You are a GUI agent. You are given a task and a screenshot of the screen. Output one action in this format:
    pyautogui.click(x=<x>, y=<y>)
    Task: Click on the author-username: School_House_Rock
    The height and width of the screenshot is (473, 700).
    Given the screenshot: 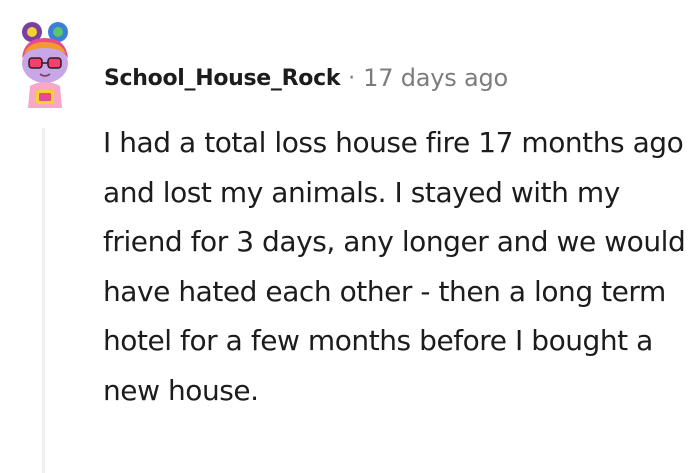 What is the action you would take?
    pyautogui.click(x=222, y=78)
    